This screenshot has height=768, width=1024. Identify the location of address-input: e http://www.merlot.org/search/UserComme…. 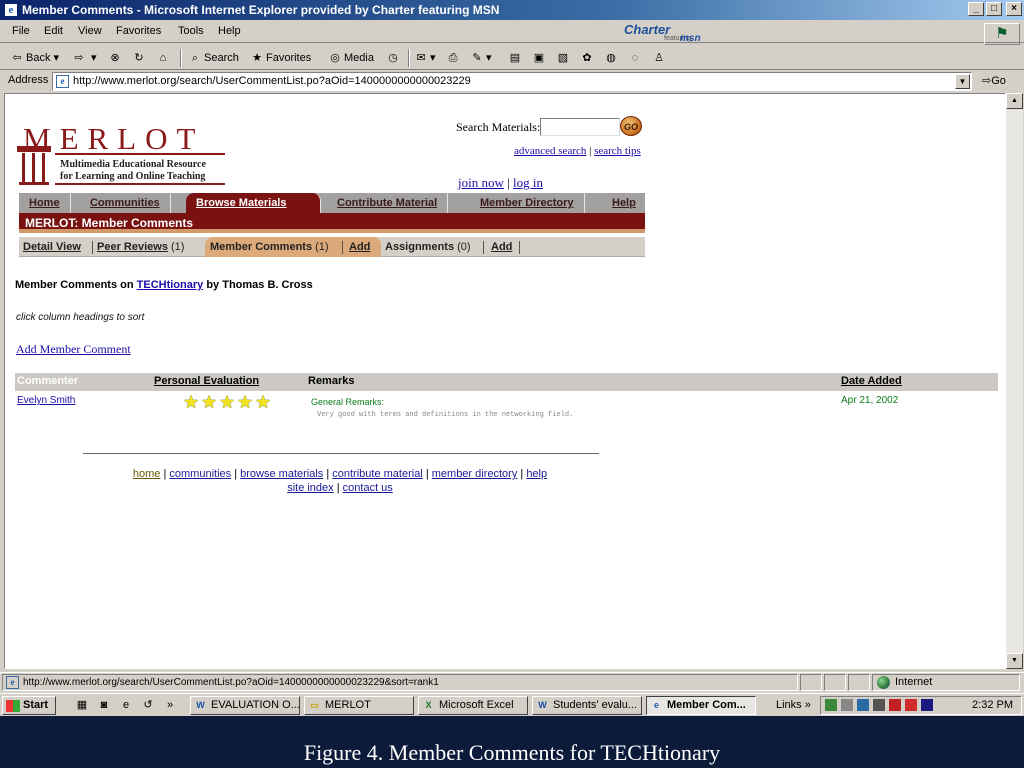
(512, 81).